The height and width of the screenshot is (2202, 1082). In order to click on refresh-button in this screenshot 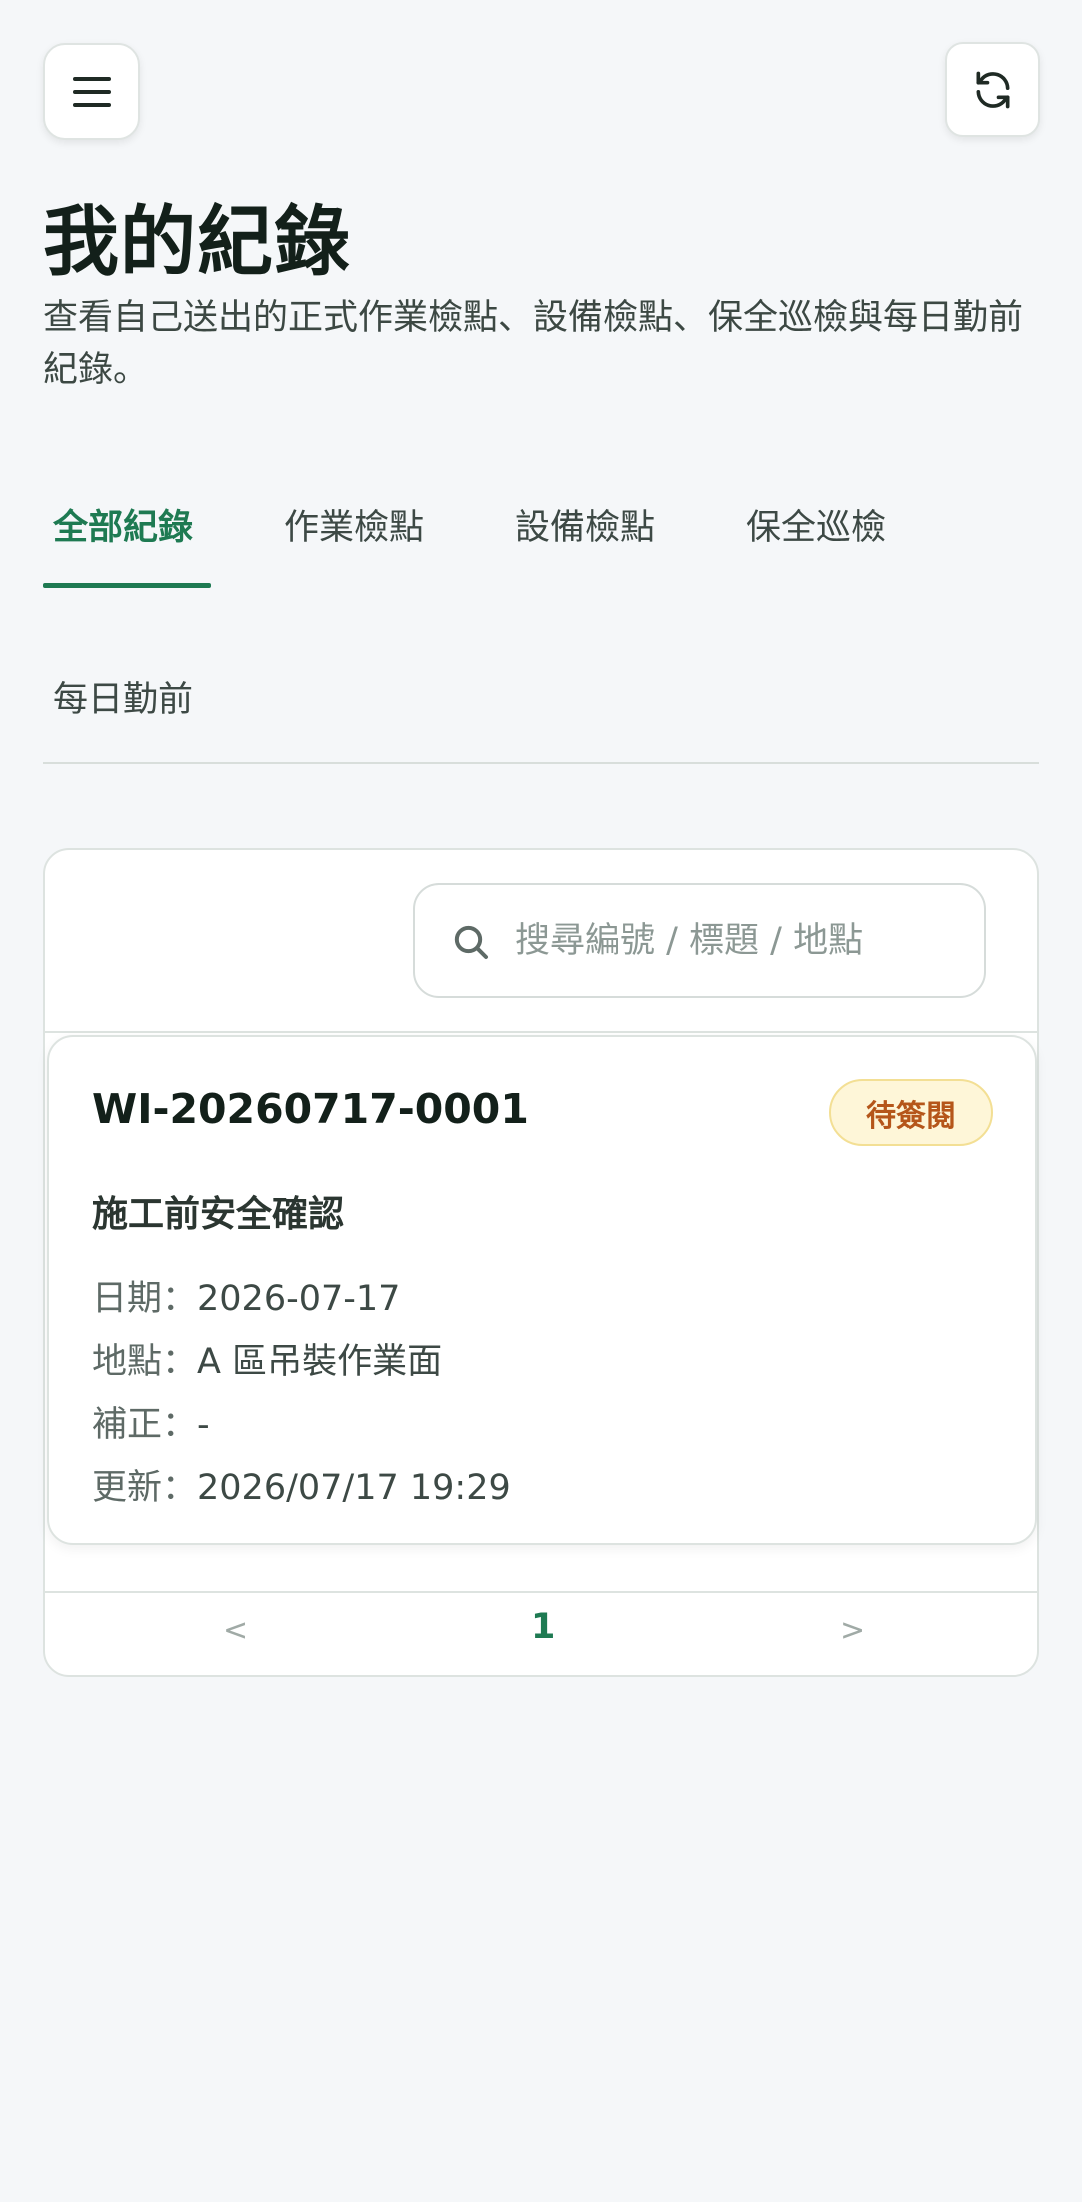, I will do `click(992, 89)`.